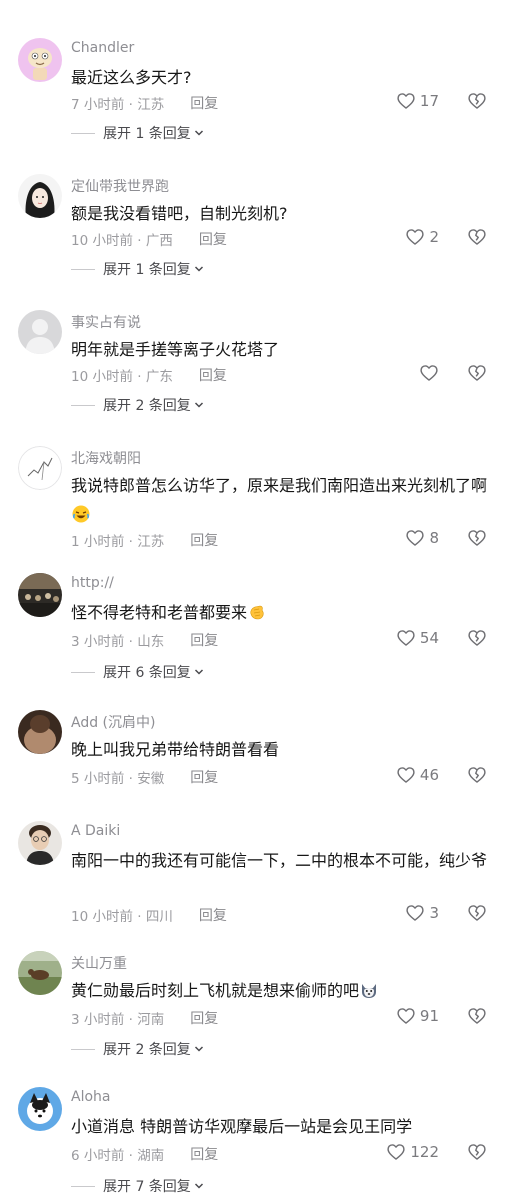 The height and width of the screenshot is (1200, 505). Describe the element at coordinates (92, 583) in the screenshot. I see `username: http://` at that location.